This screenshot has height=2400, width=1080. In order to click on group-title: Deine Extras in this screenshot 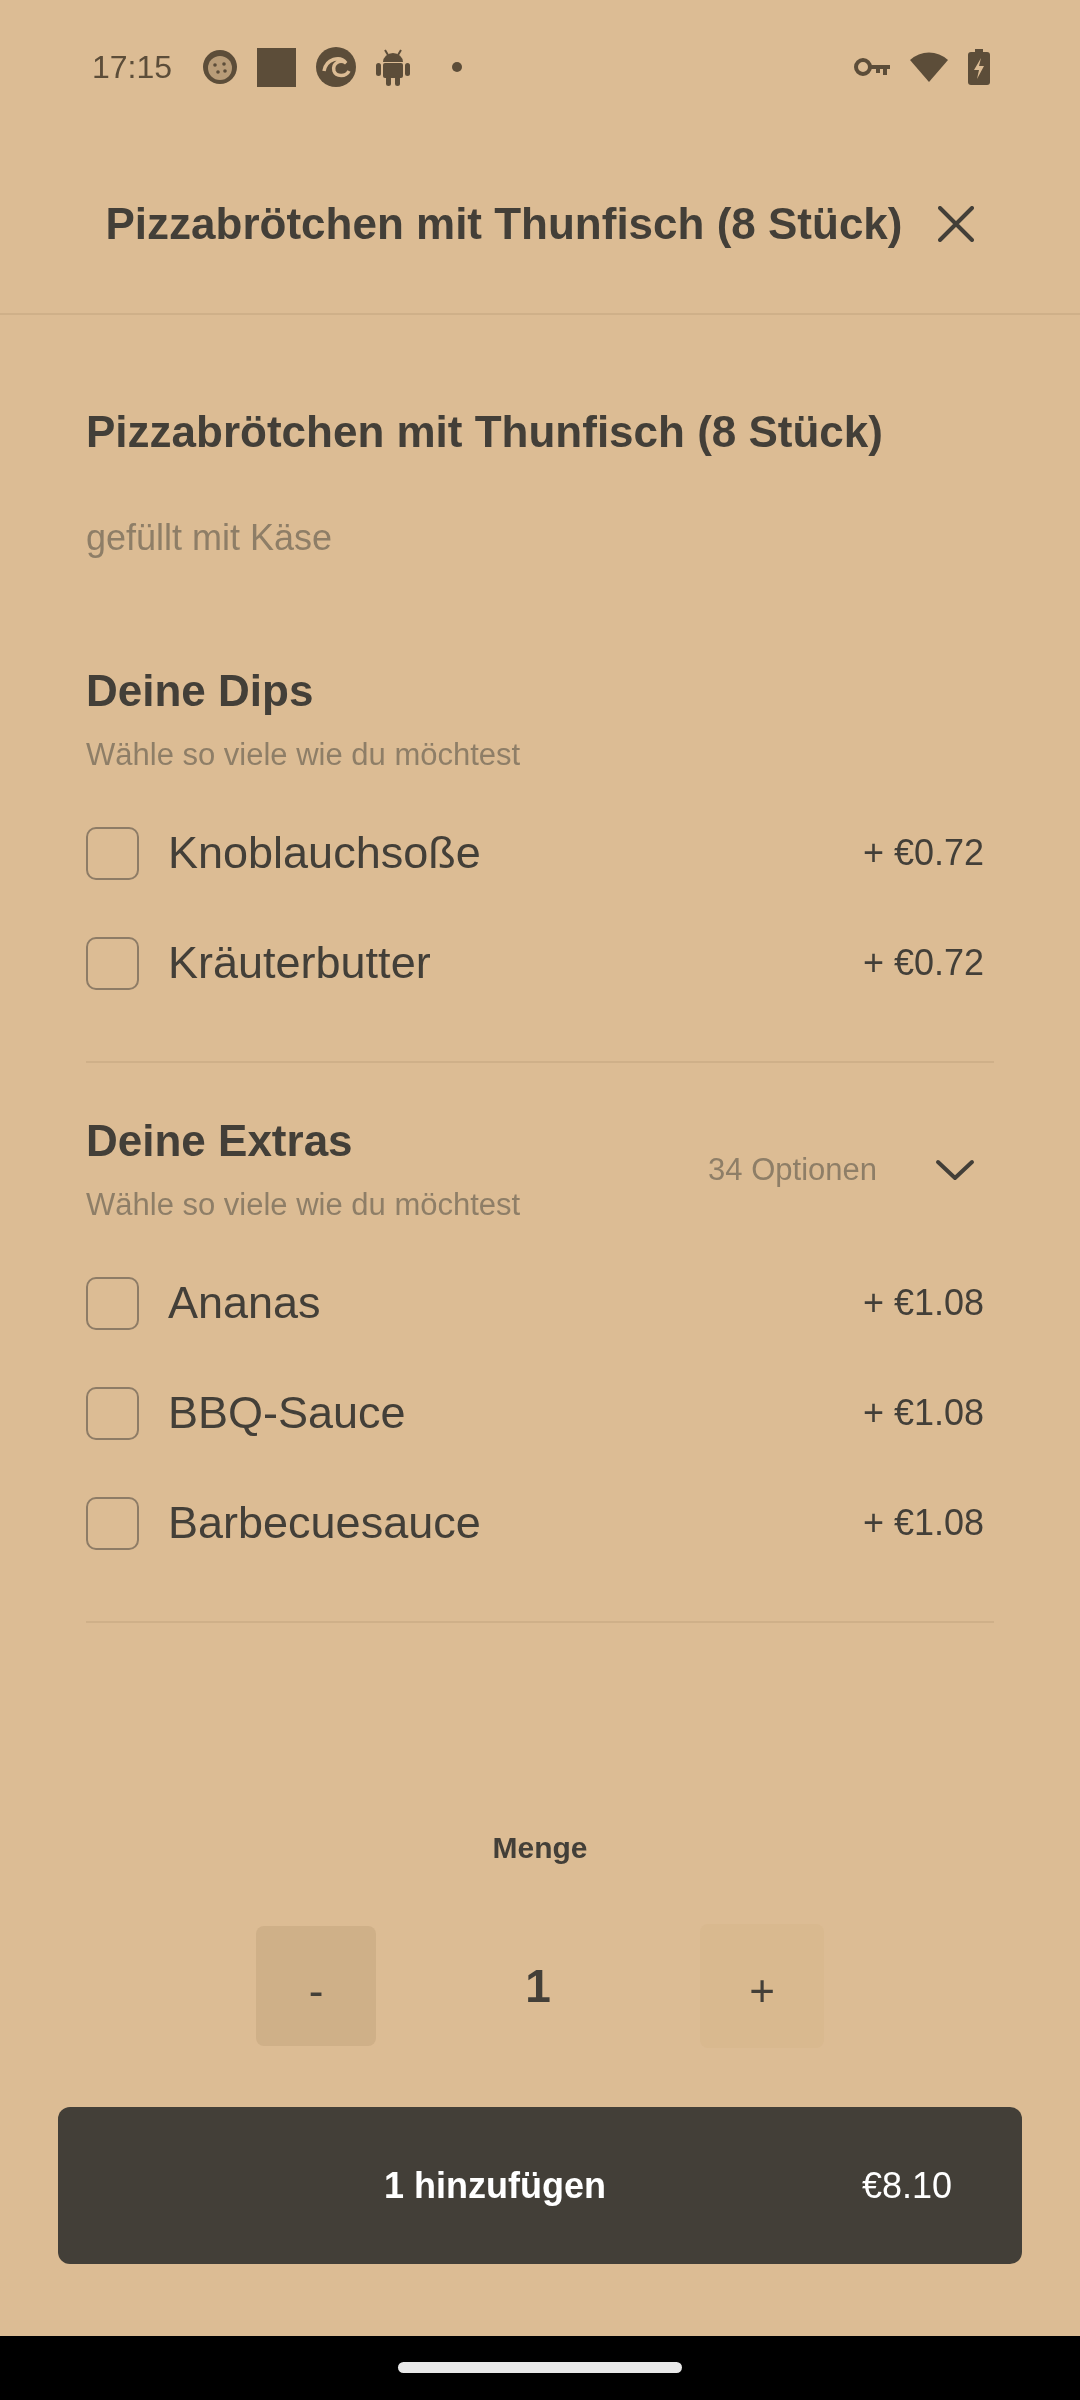, I will do `click(220, 1141)`.